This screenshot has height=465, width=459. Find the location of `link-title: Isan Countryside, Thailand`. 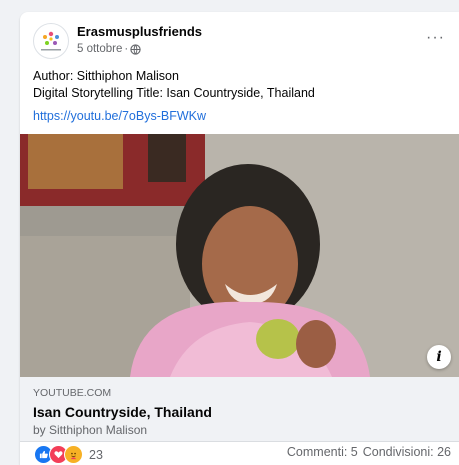

link-title: Isan Countryside, Thailand is located at coordinates (122, 412).